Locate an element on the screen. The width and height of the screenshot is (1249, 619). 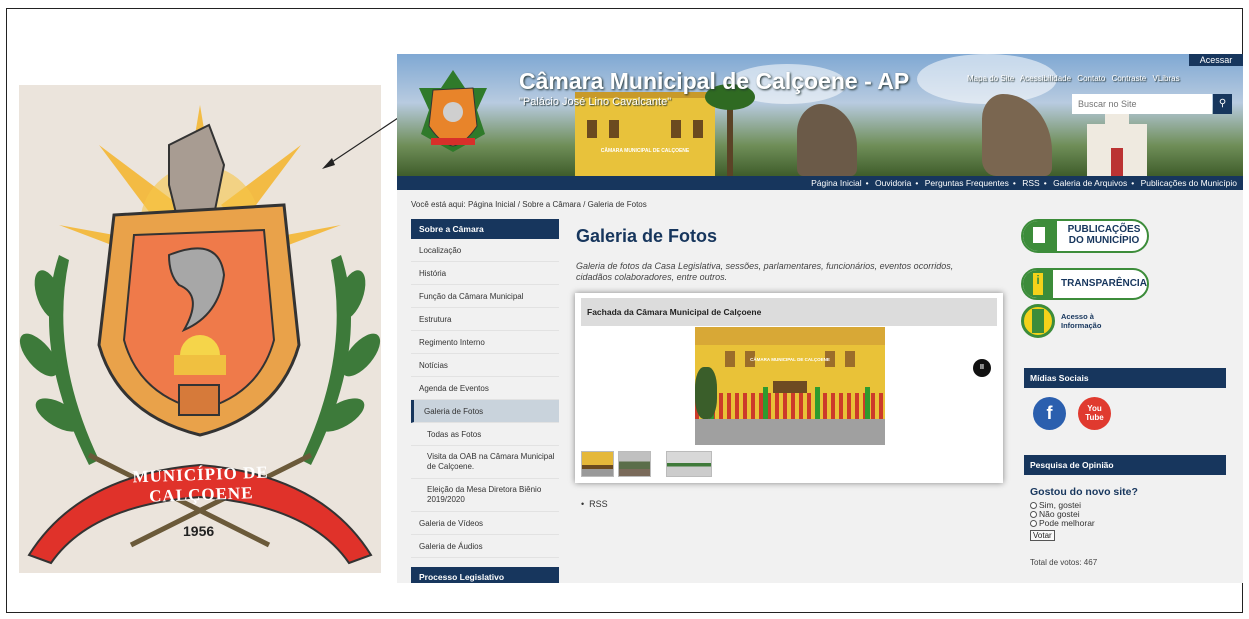
sidebar-item-funcao: Função da Câmara Municipal is located at coordinates (485, 296).